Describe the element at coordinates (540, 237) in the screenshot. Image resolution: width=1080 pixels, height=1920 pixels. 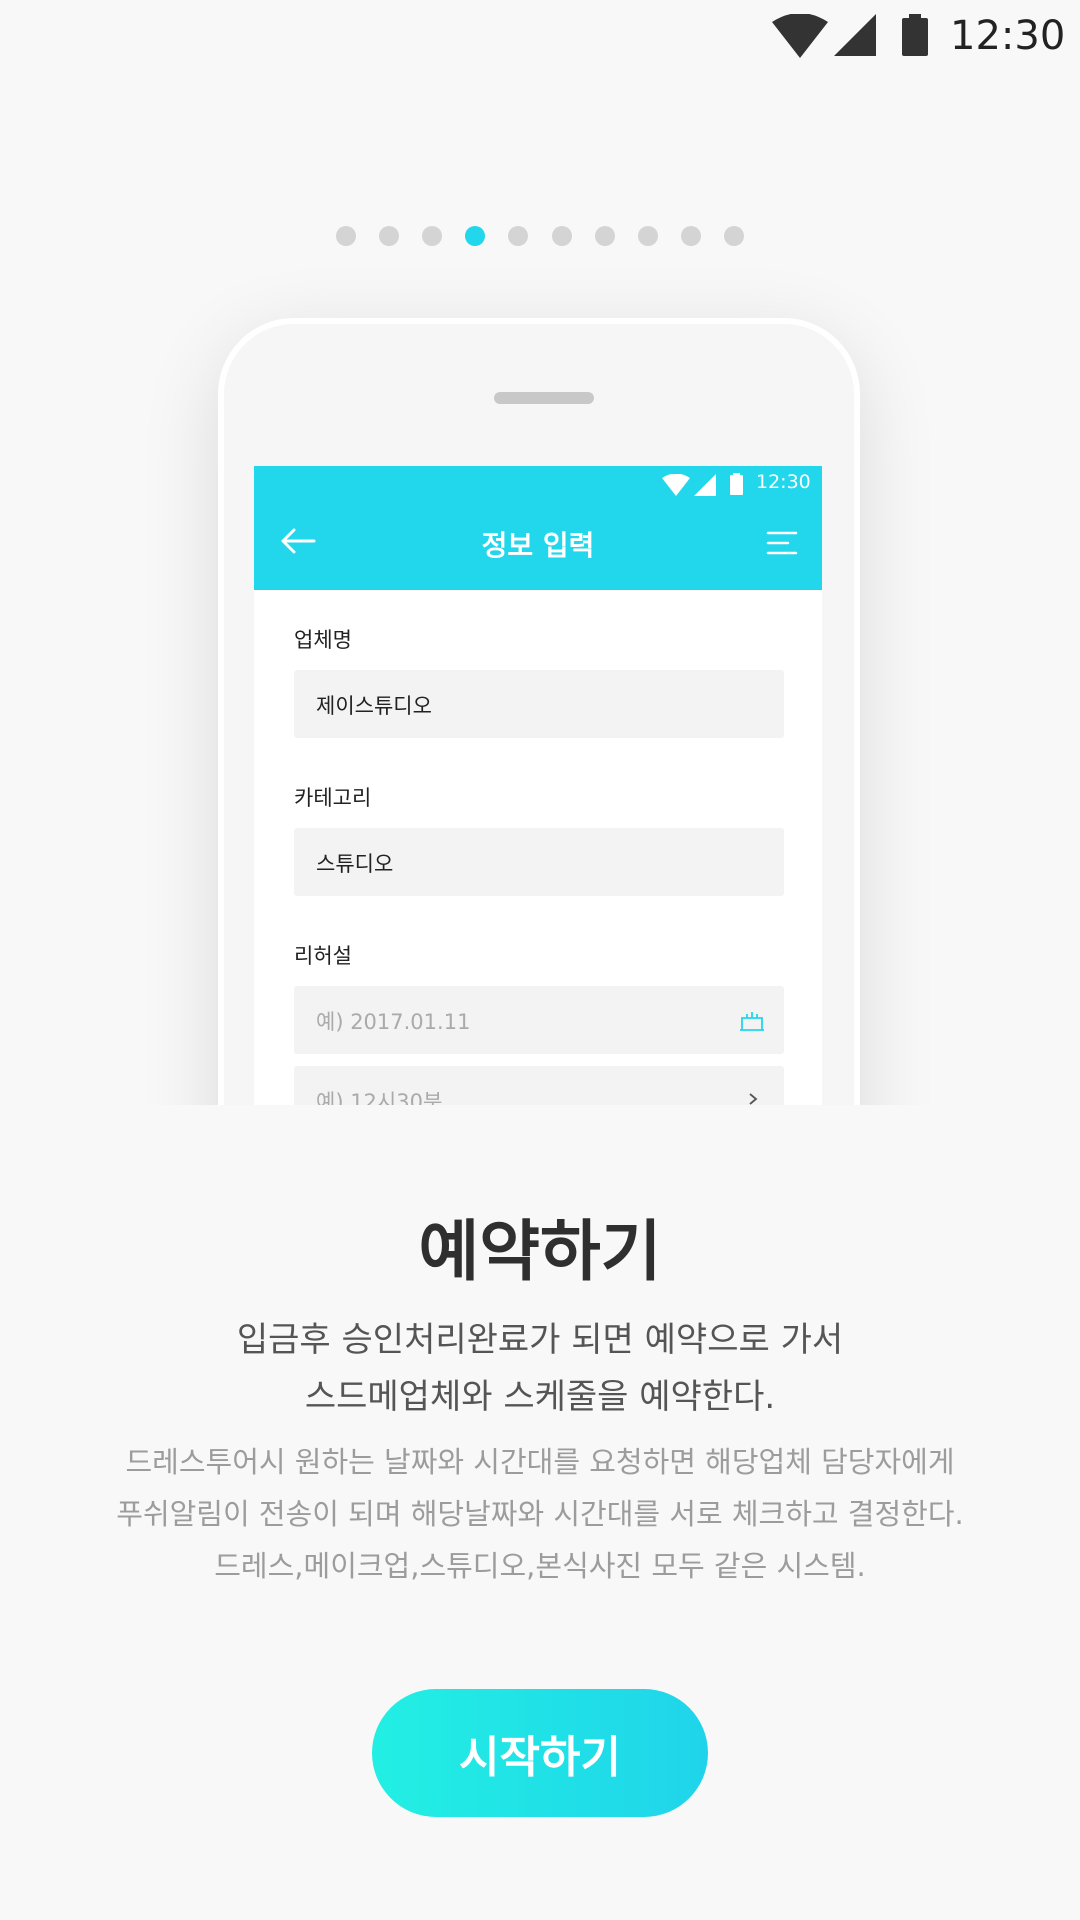
I see `page-indicator` at that location.